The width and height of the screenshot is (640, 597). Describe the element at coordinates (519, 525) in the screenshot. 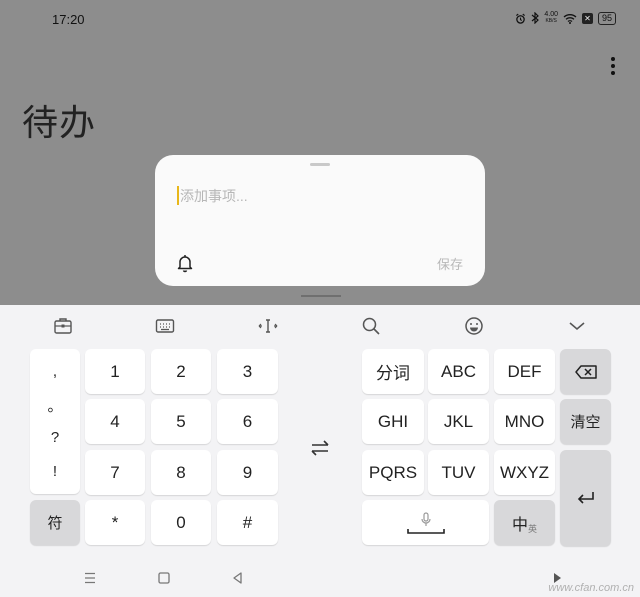

I see `language-main-label: 中` at that location.